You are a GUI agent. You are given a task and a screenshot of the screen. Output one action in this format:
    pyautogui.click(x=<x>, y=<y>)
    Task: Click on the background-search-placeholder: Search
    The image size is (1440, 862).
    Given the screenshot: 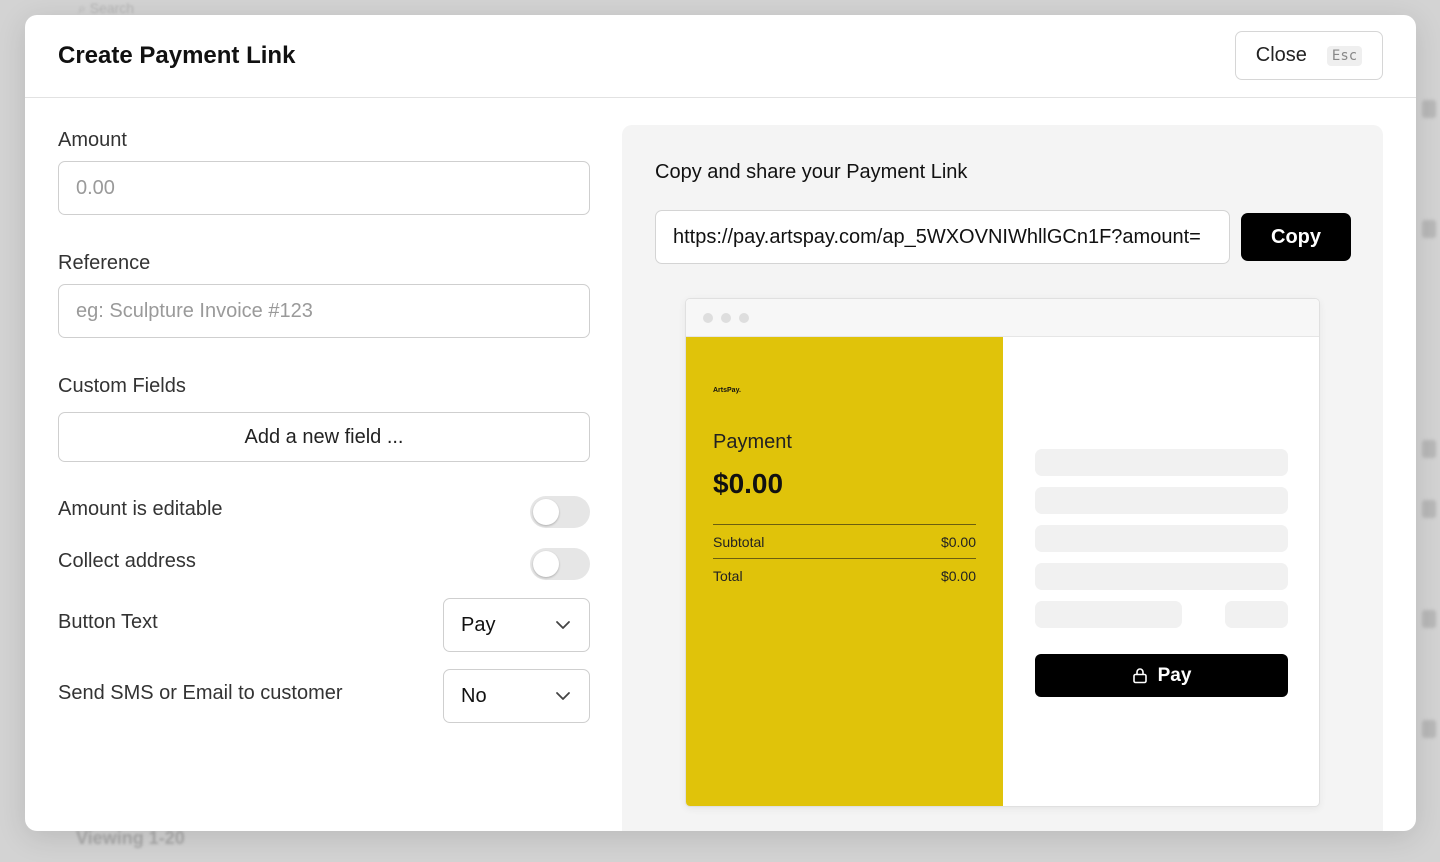 What is the action you would take?
    pyautogui.click(x=112, y=8)
    